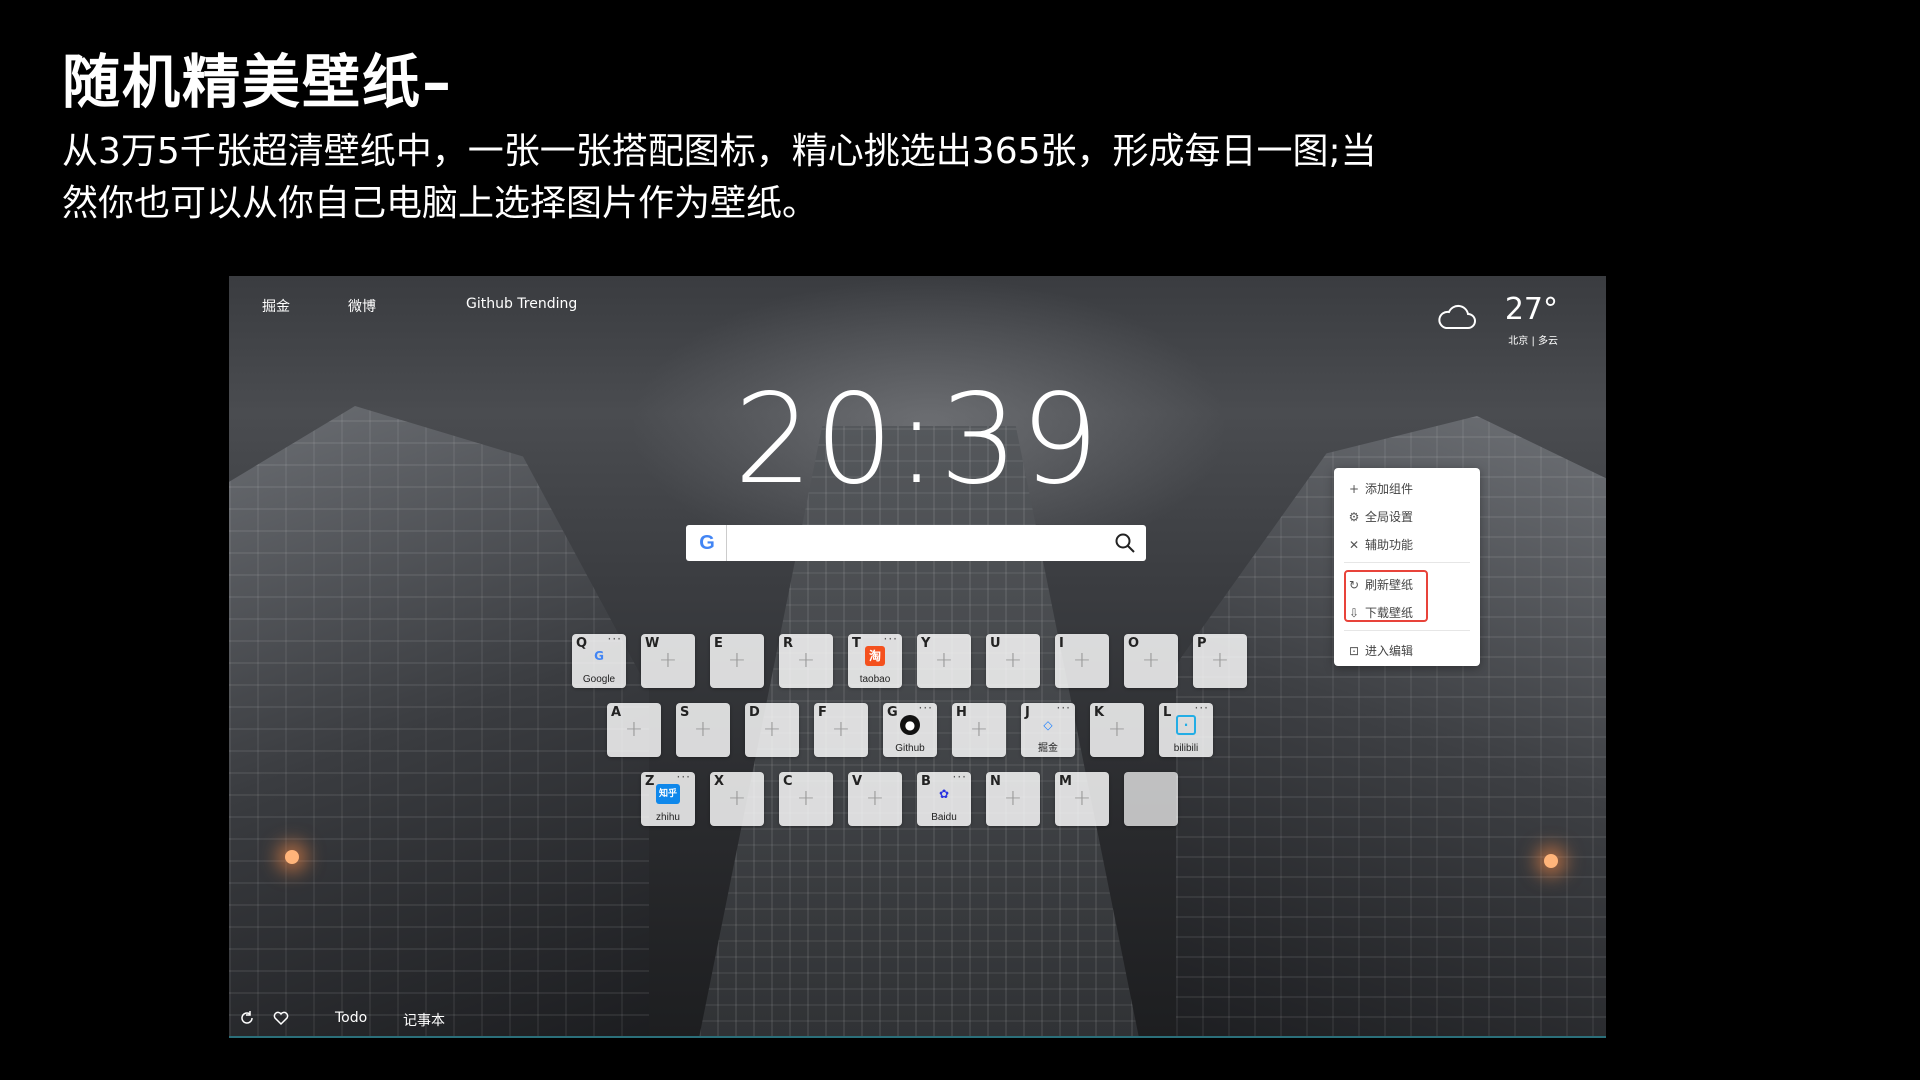  Describe the element at coordinates (917, 1018) in the screenshot. I see `bottom-bar: Todo 记事本` at that location.